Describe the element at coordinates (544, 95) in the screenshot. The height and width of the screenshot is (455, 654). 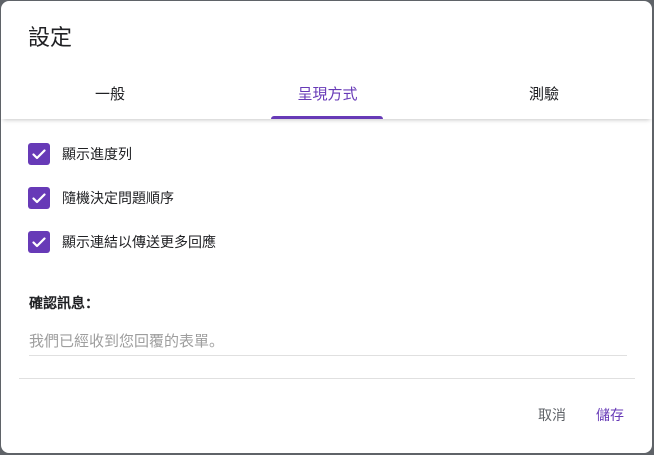
I see `tab-quizzes: 測驗` at that location.